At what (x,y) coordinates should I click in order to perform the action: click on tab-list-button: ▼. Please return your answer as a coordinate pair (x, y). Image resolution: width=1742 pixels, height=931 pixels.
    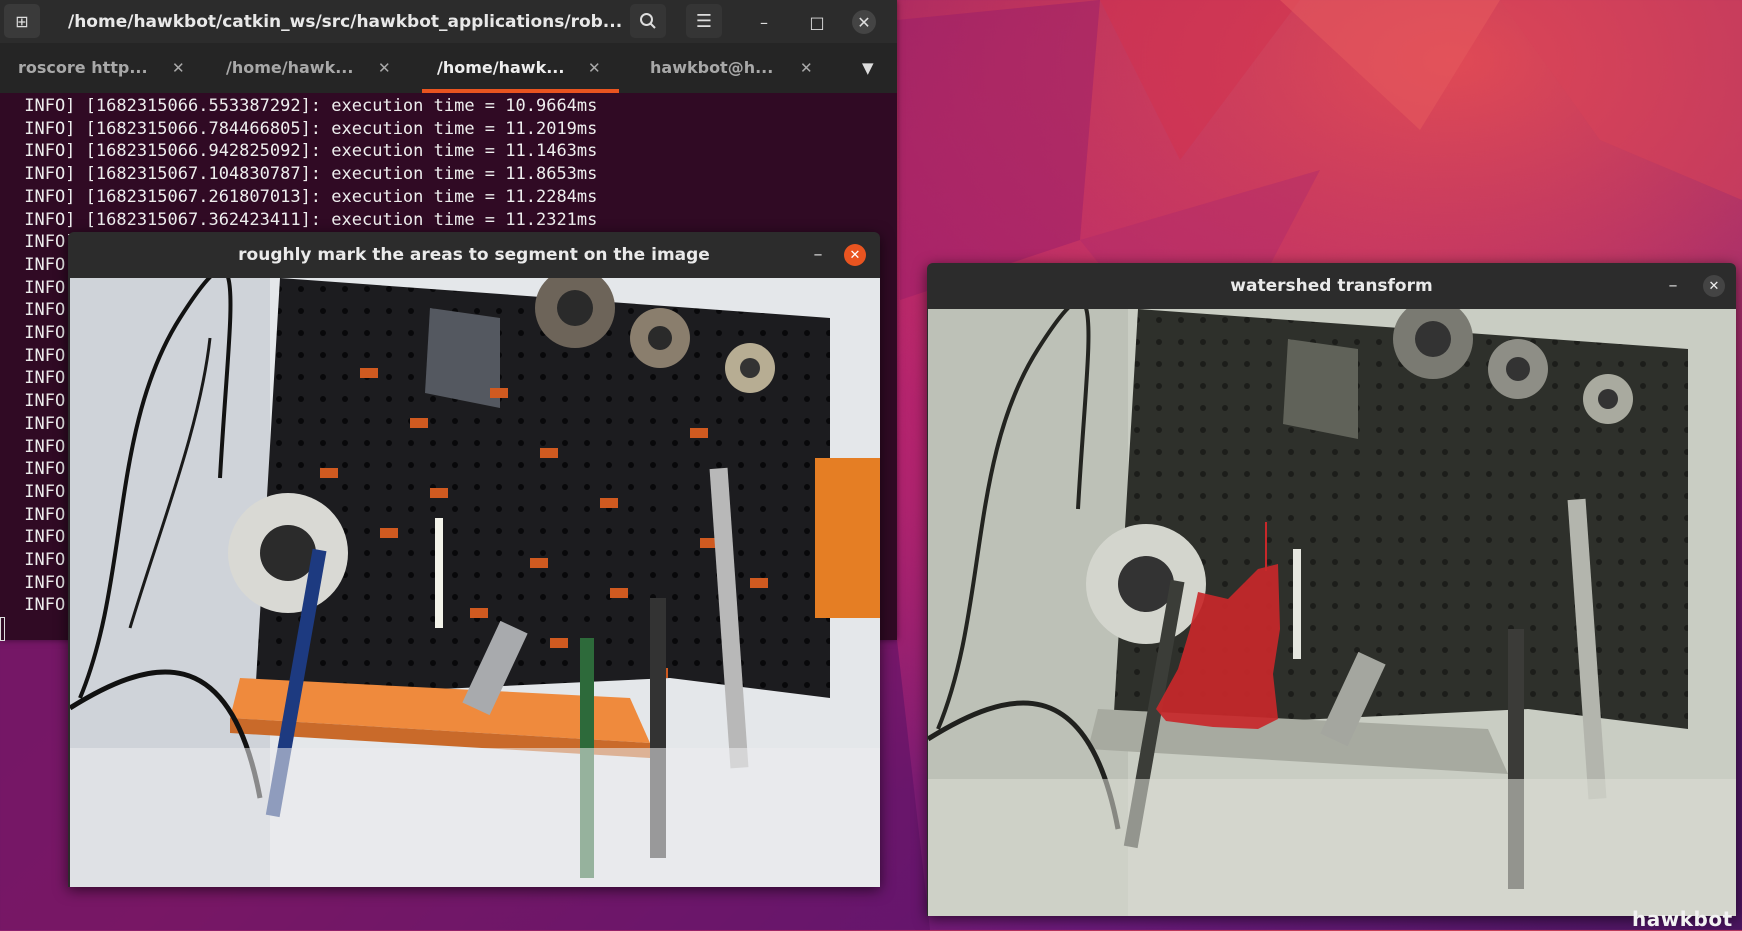
    Looking at the image, I should click on (868, 68).